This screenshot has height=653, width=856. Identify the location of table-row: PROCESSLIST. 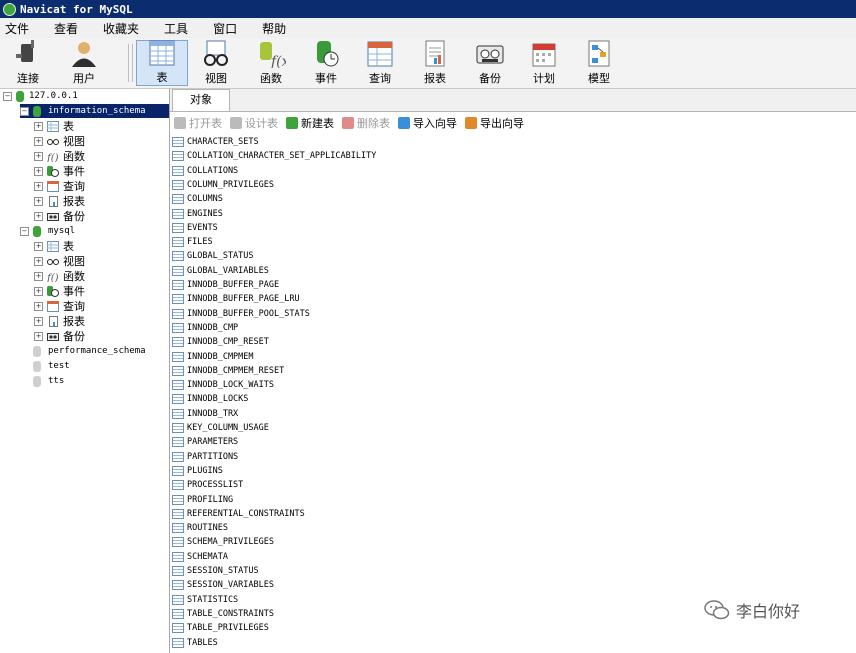
(207, 485).